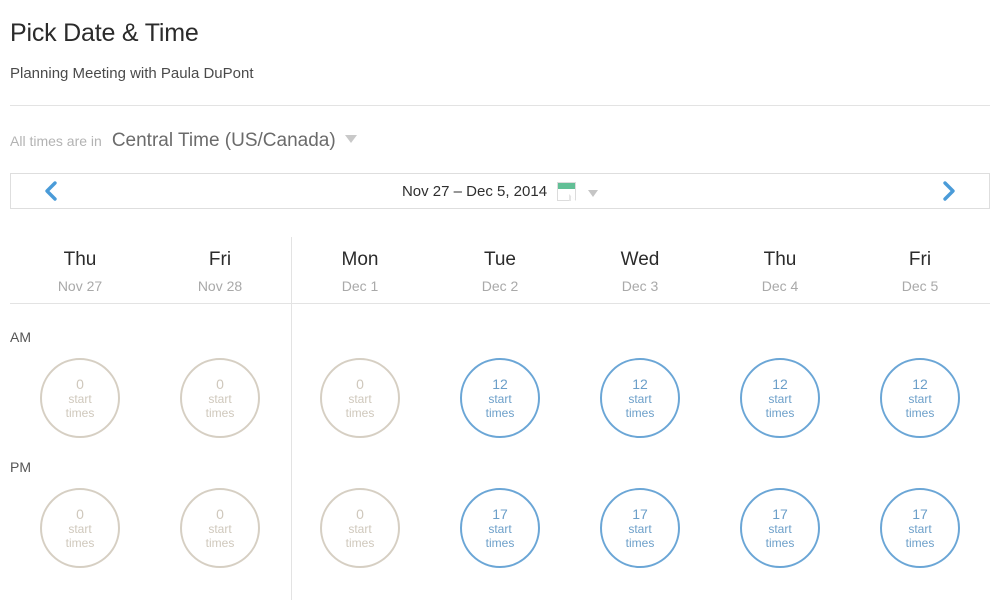 Image resolution: width=1000 pixels, height=600 pixels. I want to click on page-subtitle: Planning Meeting with Paula DuPont, so click(132, 73).